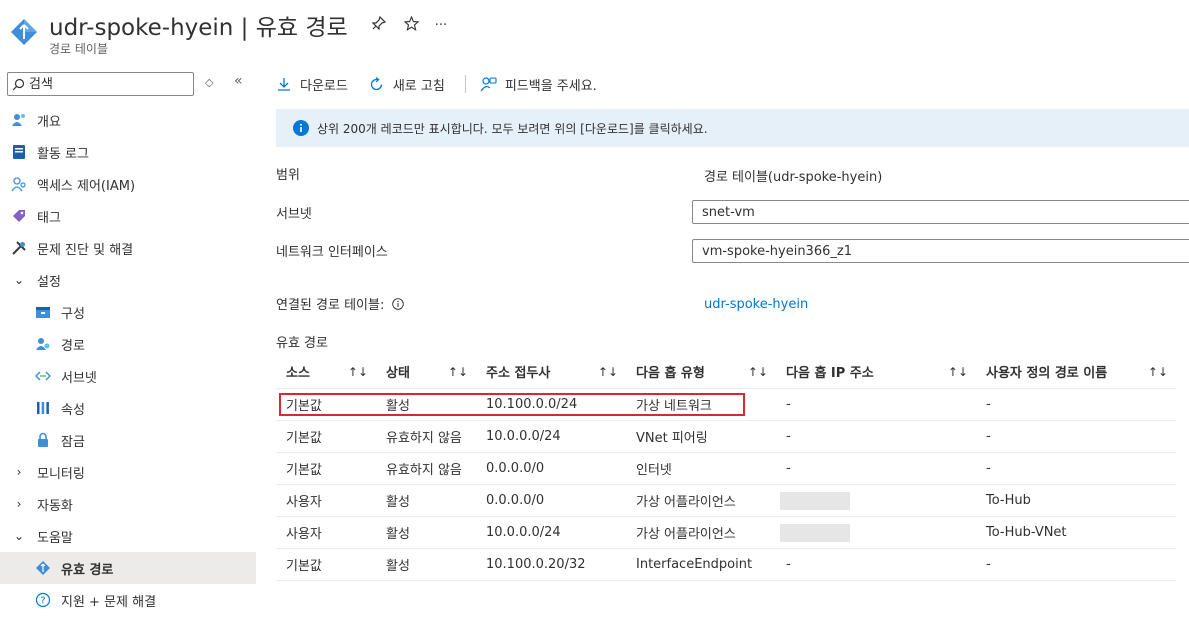 The width and height of the screenshot is (1189, 621). Describe the element at coordinates (87, 570) in the screenshot. I see `sidebar-item-label: 유효 경로` at that location.